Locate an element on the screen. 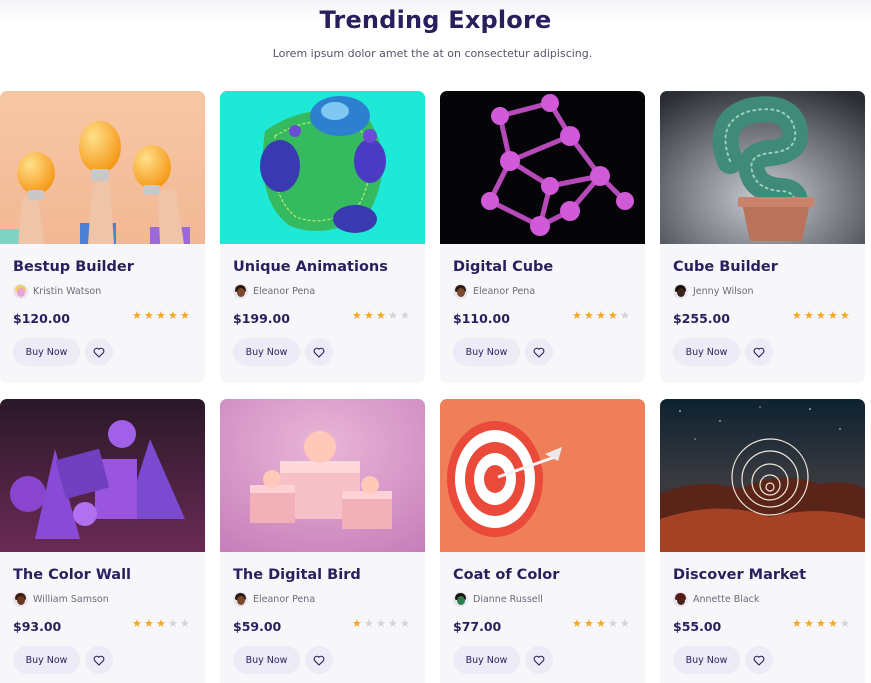  author-name: Kristin Watson is located at coordinates (67, 291).